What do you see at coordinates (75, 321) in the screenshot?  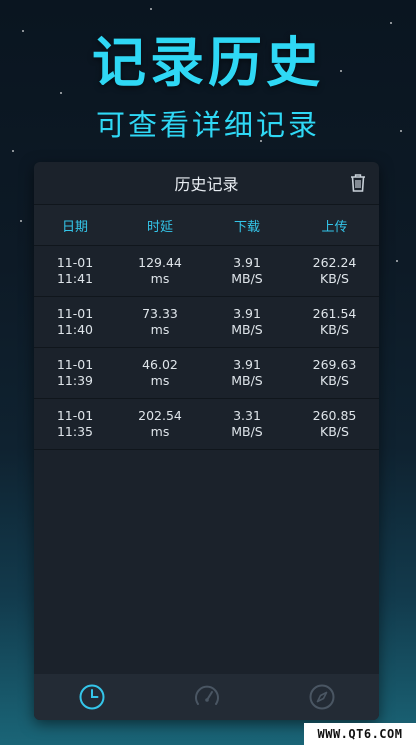 I see `cell-date: 11-01 11:40` at bounding box center [75, 321].